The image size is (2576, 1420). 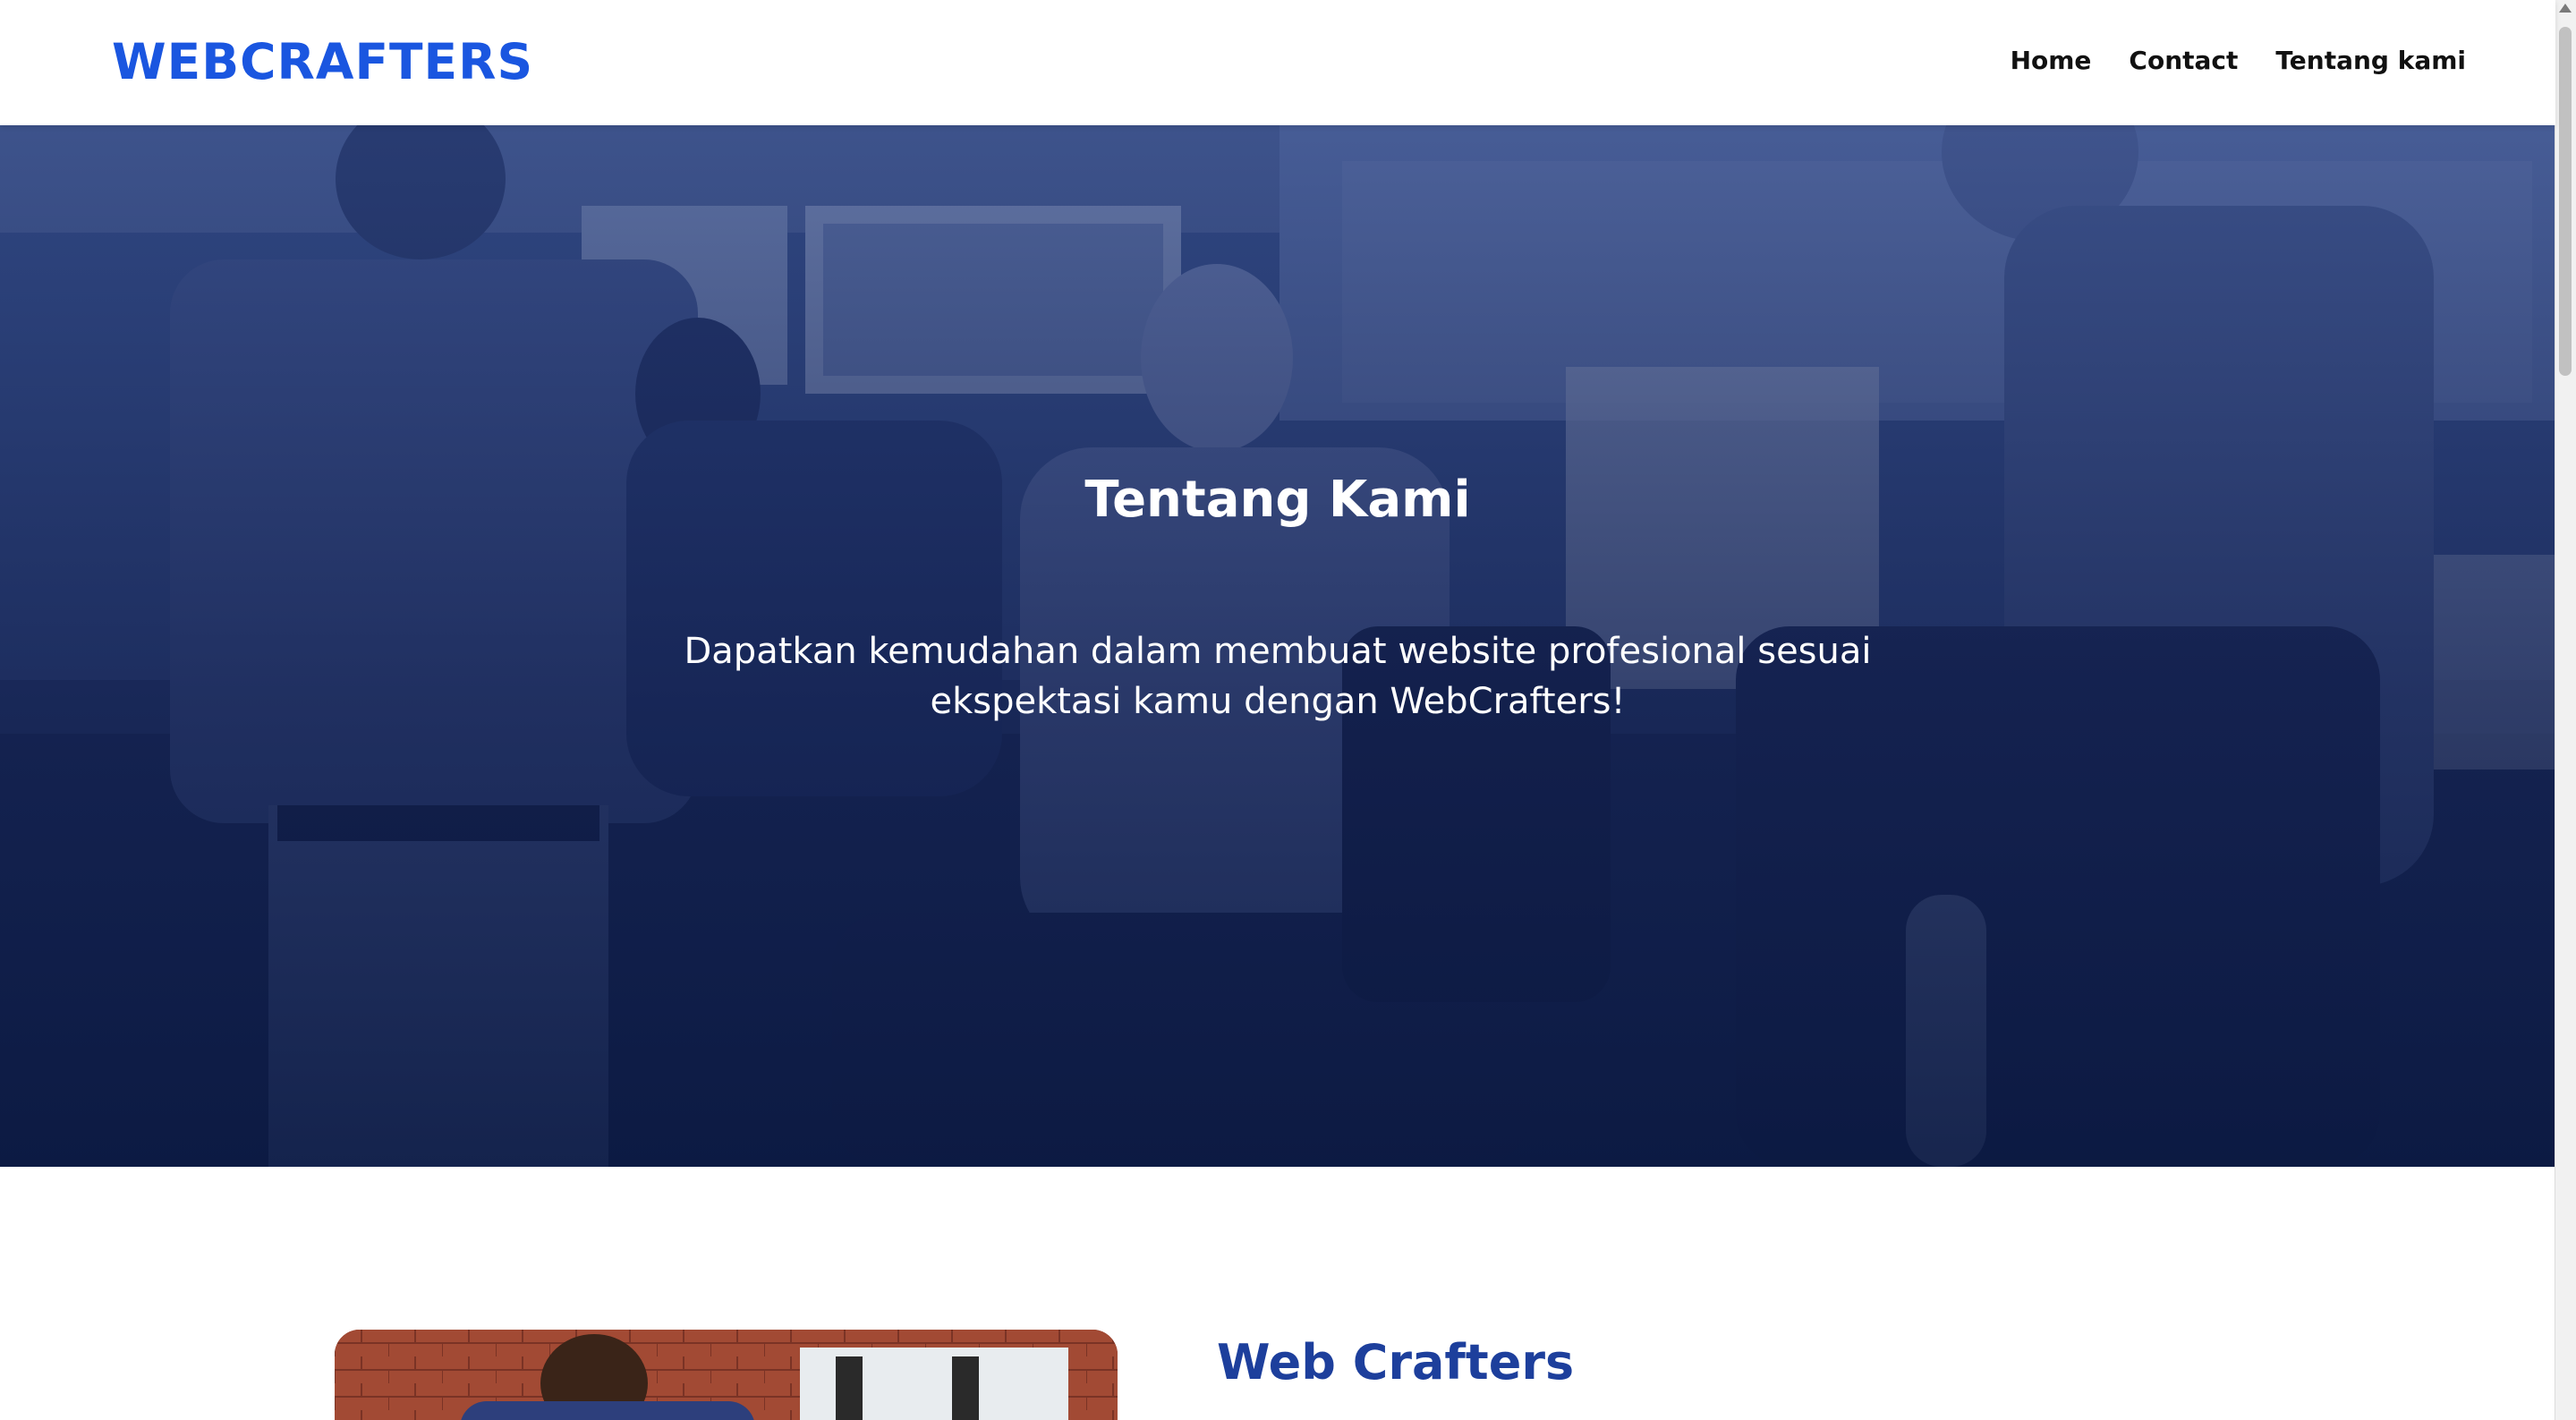 I want to click on site-logo: WEBCRAFTERS, so click(x=322, y=61).